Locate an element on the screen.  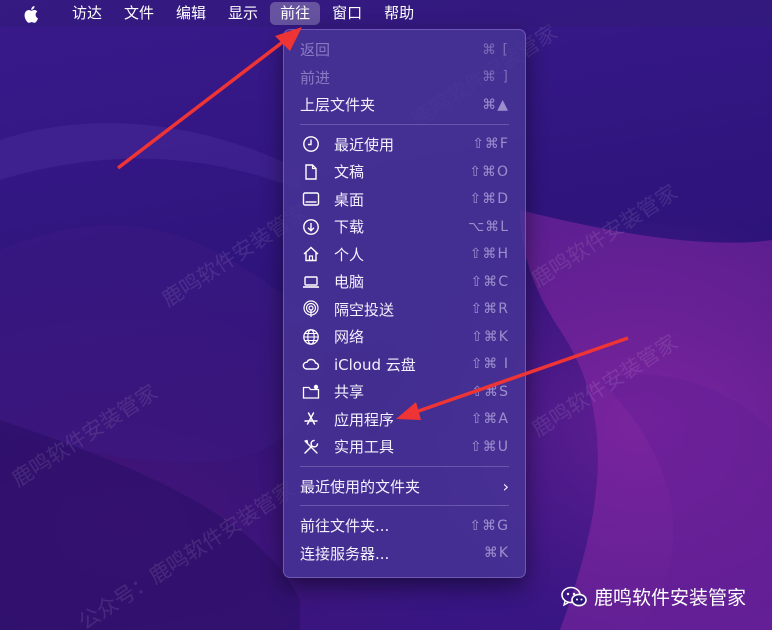
wechat-brand: 鹿鸣软件安装管家 is located at coordinates (653, 596).